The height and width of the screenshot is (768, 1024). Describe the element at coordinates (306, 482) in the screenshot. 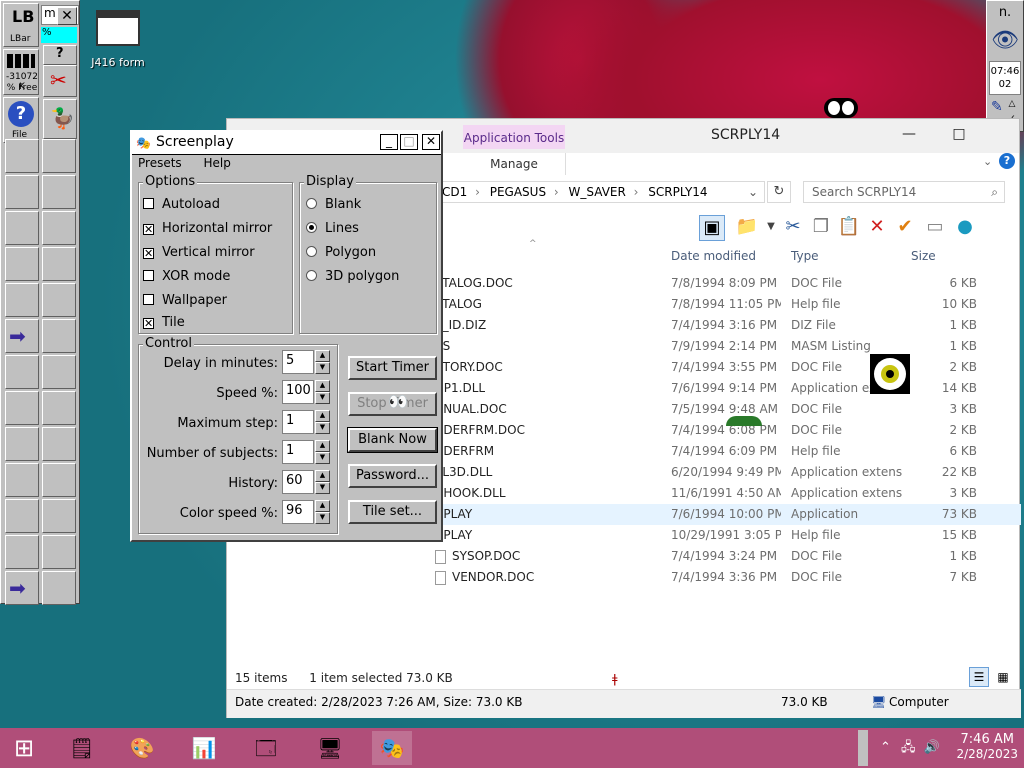

I see `history-stepper: 60 ▲ ▼` at that location.